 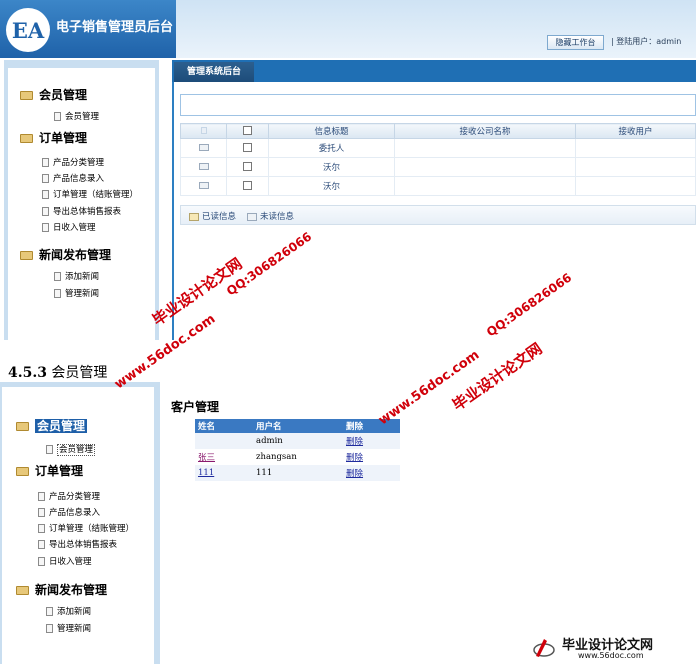 I want to click on legend-read-label: 已读信息, so click(x=219, y=217).